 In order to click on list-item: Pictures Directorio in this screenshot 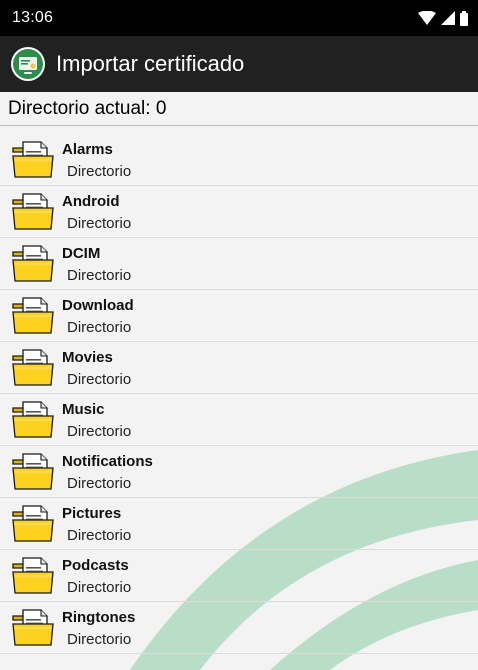, I will do `click(239, 524)`.